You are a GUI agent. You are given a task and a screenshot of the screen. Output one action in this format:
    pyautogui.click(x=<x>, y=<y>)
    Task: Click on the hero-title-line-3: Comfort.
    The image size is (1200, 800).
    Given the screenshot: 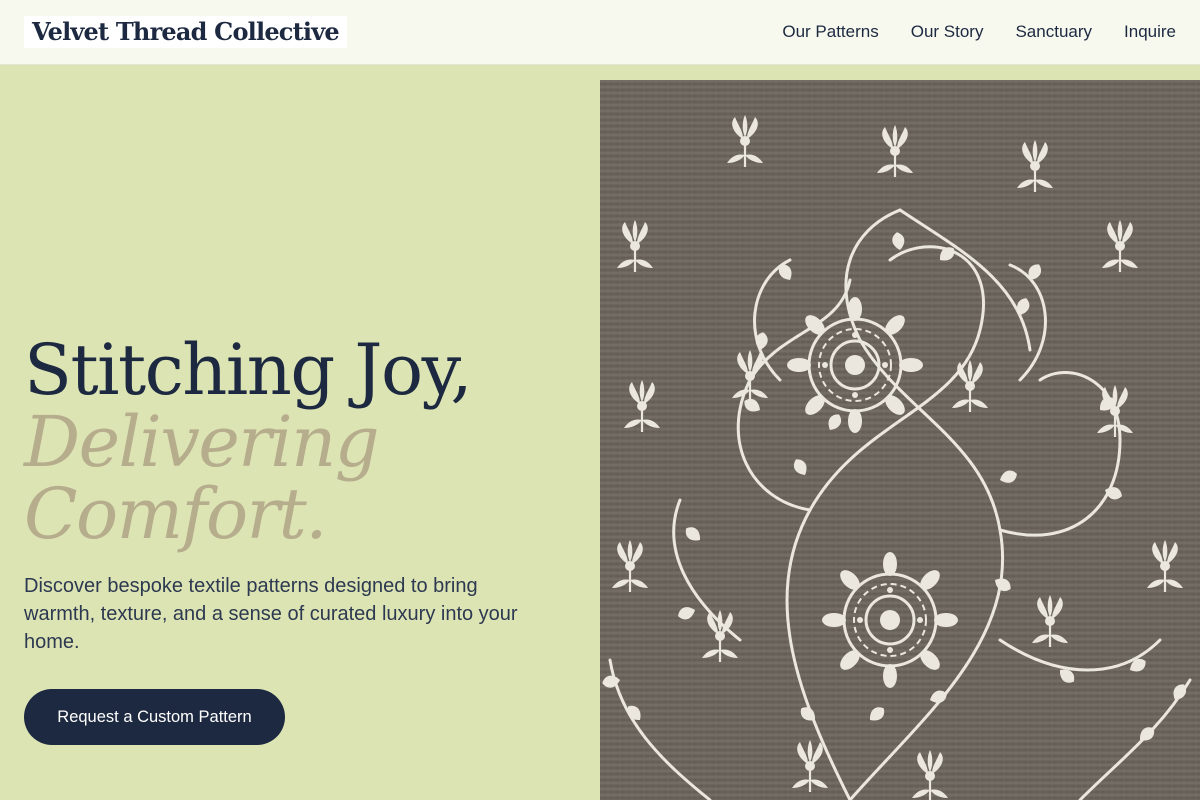 What is the action you would take?
    pyautogui.click(x=175, y=514)
    